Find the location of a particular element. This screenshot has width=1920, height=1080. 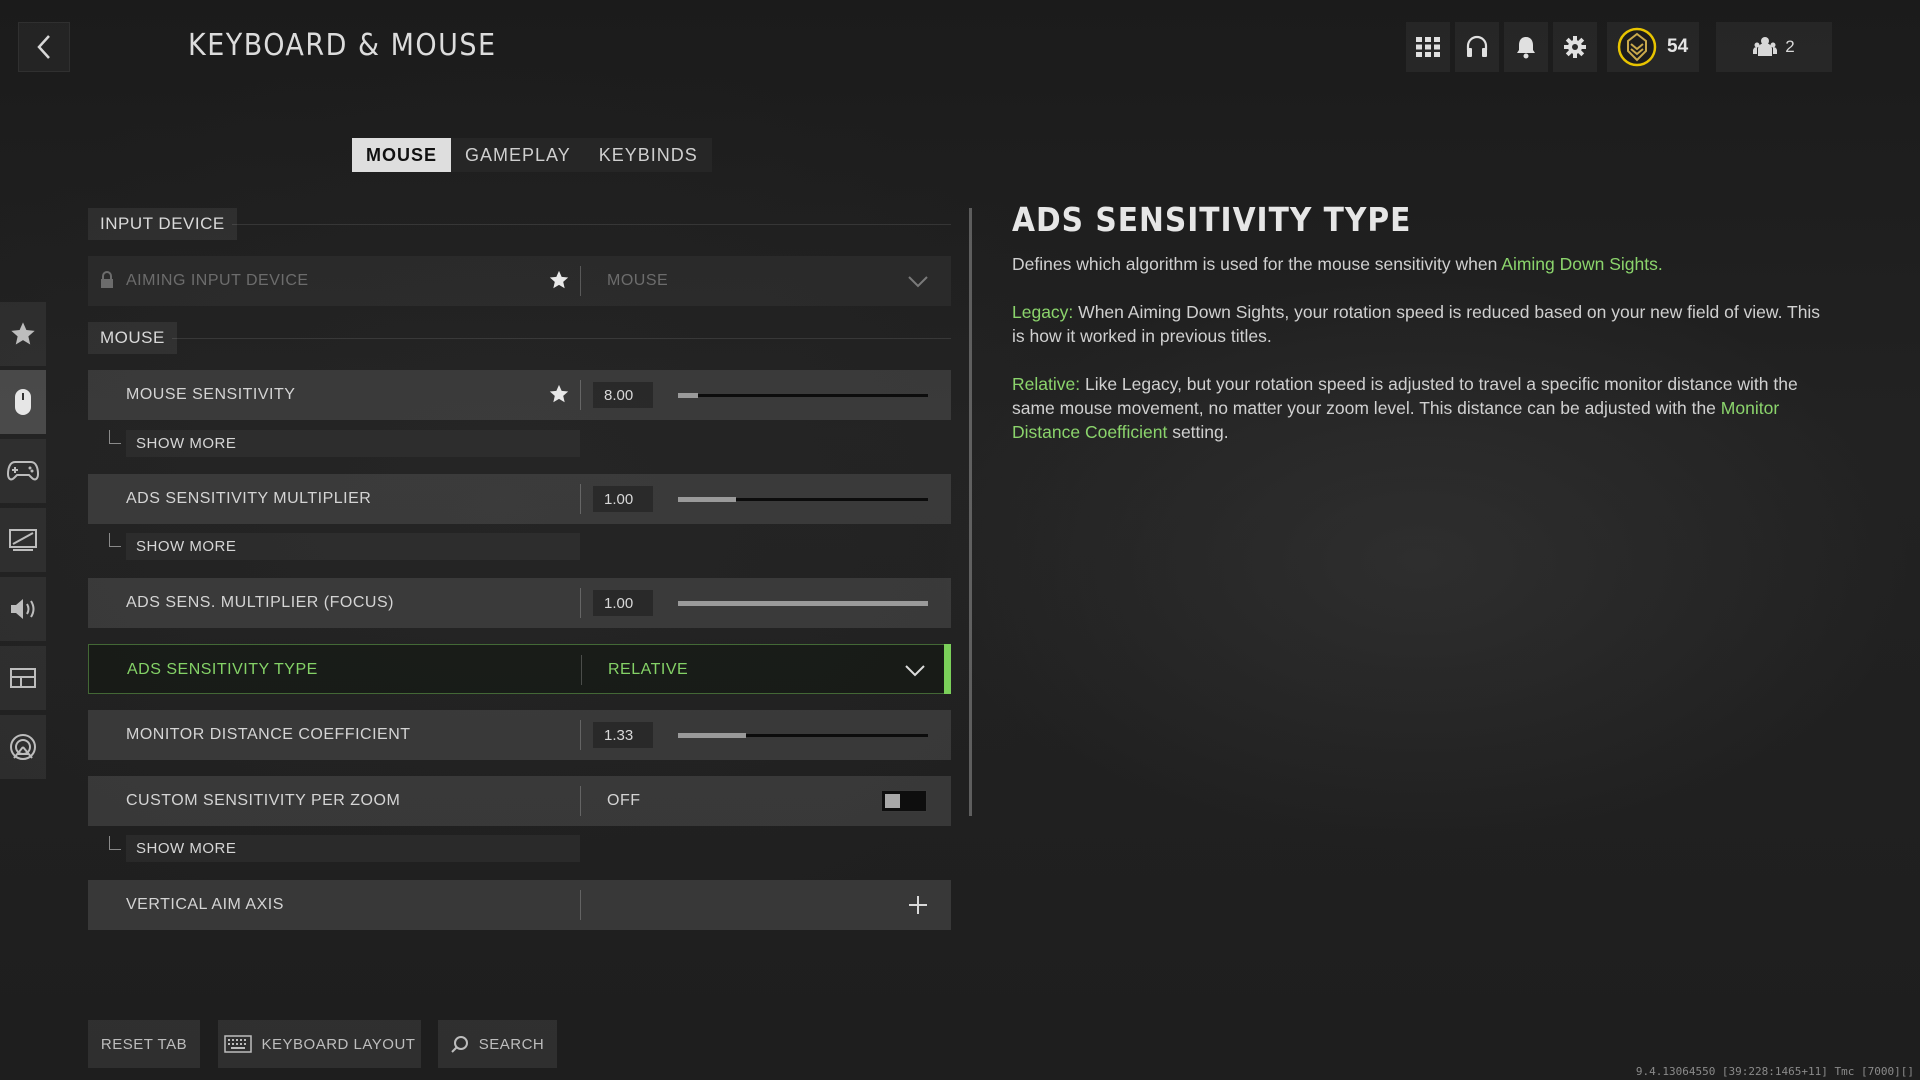

reset-tab-button: RESET TAB is located at coordinates (144, 1044).